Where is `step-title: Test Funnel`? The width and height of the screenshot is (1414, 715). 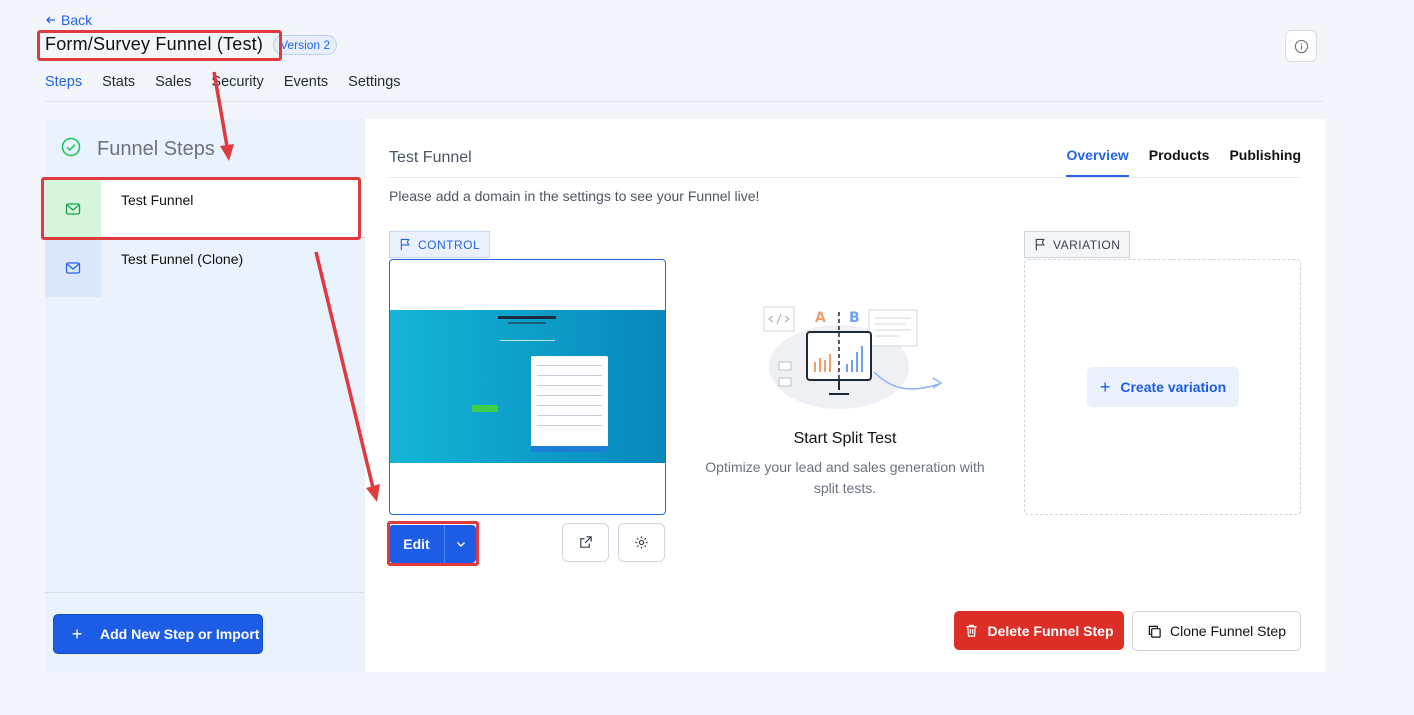
step-title: Test Funnel is located at coordinates (430, 157).